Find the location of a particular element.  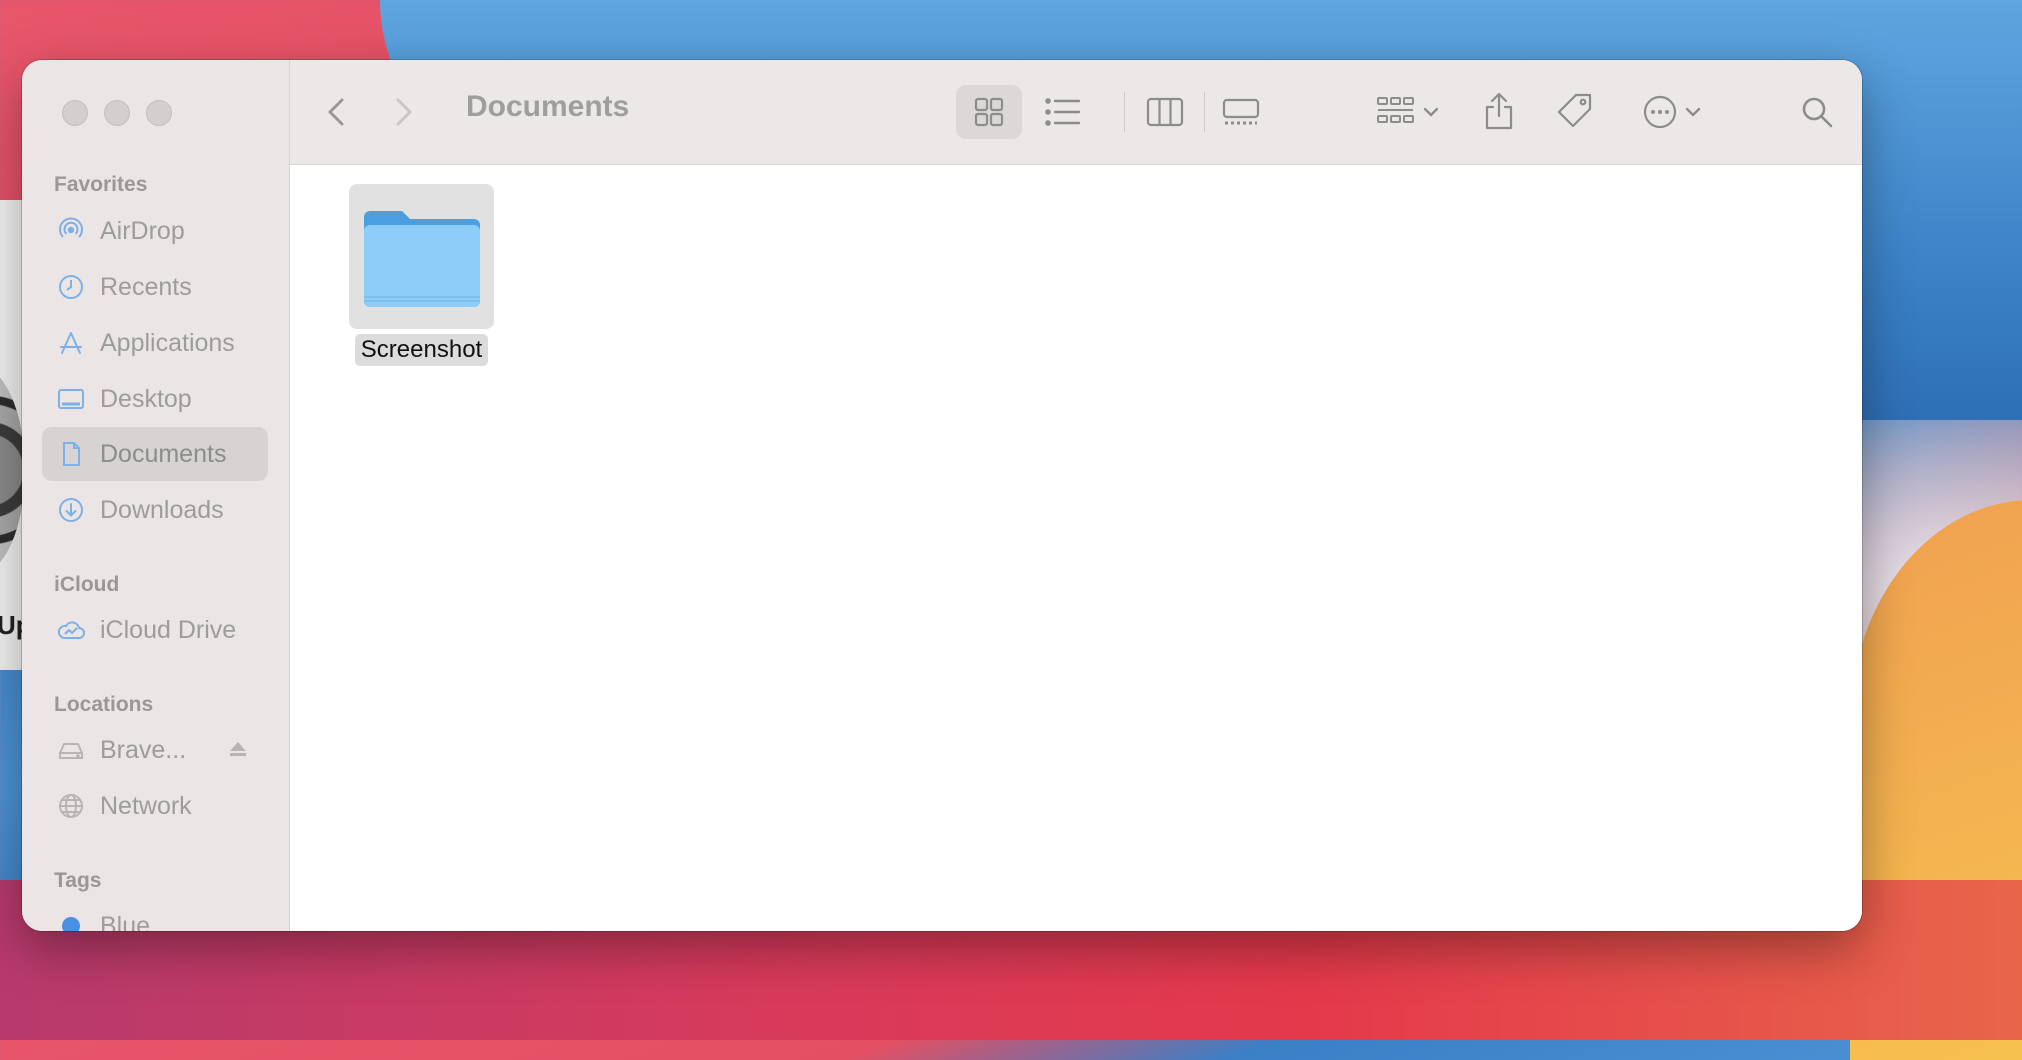

back-button is located at coordinates (336, 112).